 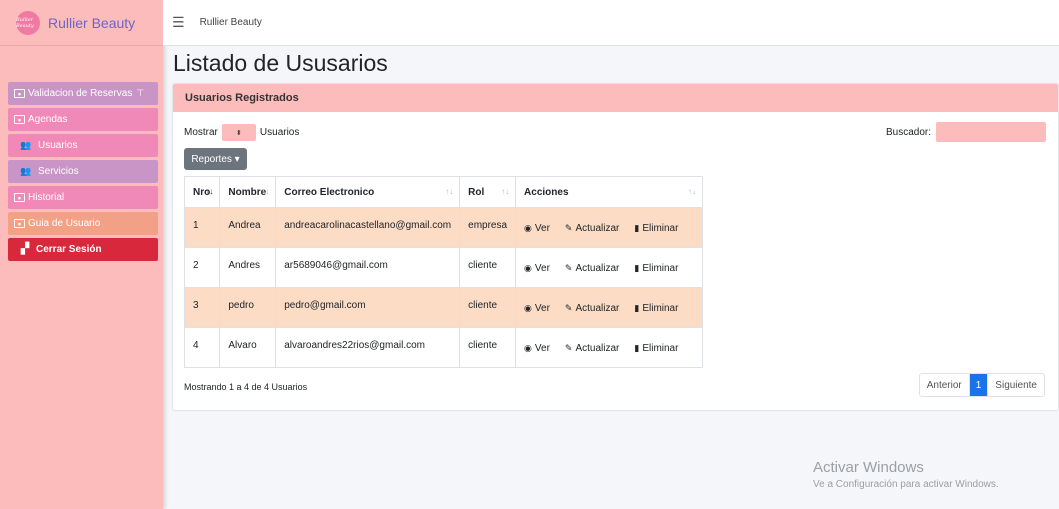 I want to click on page-length-control: Mostrar ⬍ Usuarios, so click(x=241, y=132).